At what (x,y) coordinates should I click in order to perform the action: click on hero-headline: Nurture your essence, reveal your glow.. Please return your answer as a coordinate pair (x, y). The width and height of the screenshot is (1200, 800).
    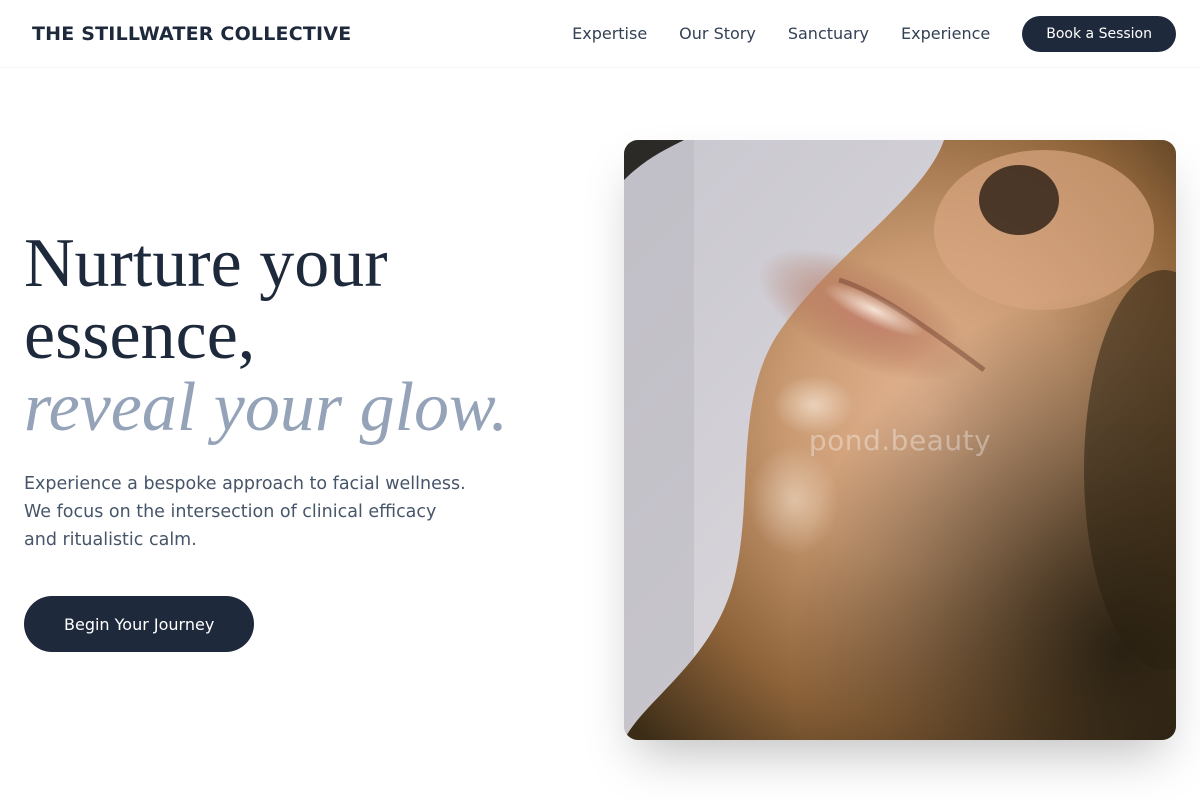
    Looking at the image, I should click on (304, 336).